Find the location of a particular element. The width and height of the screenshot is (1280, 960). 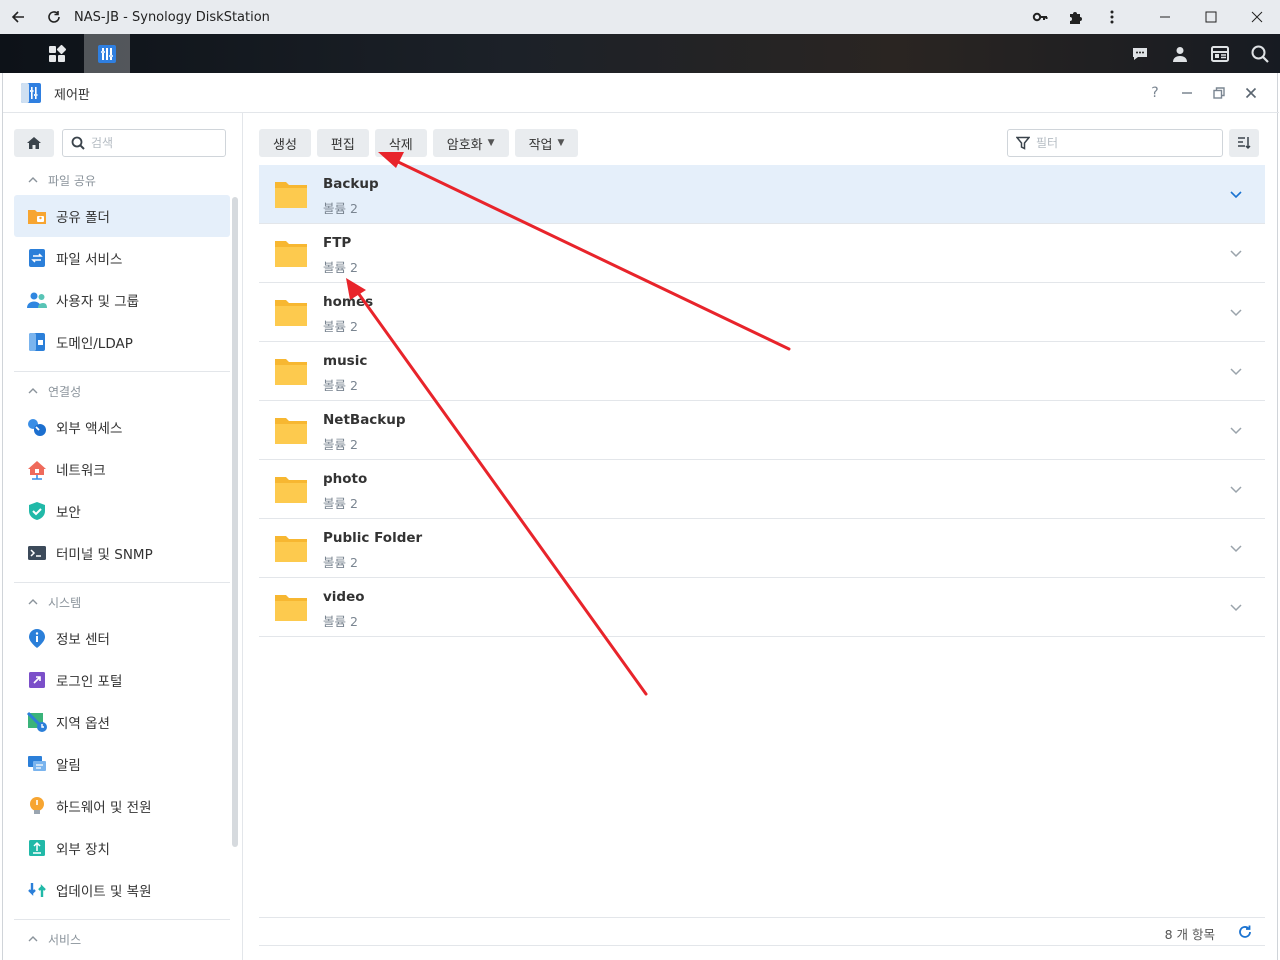

create-button: 생성 is located at coordinates (285, 143).